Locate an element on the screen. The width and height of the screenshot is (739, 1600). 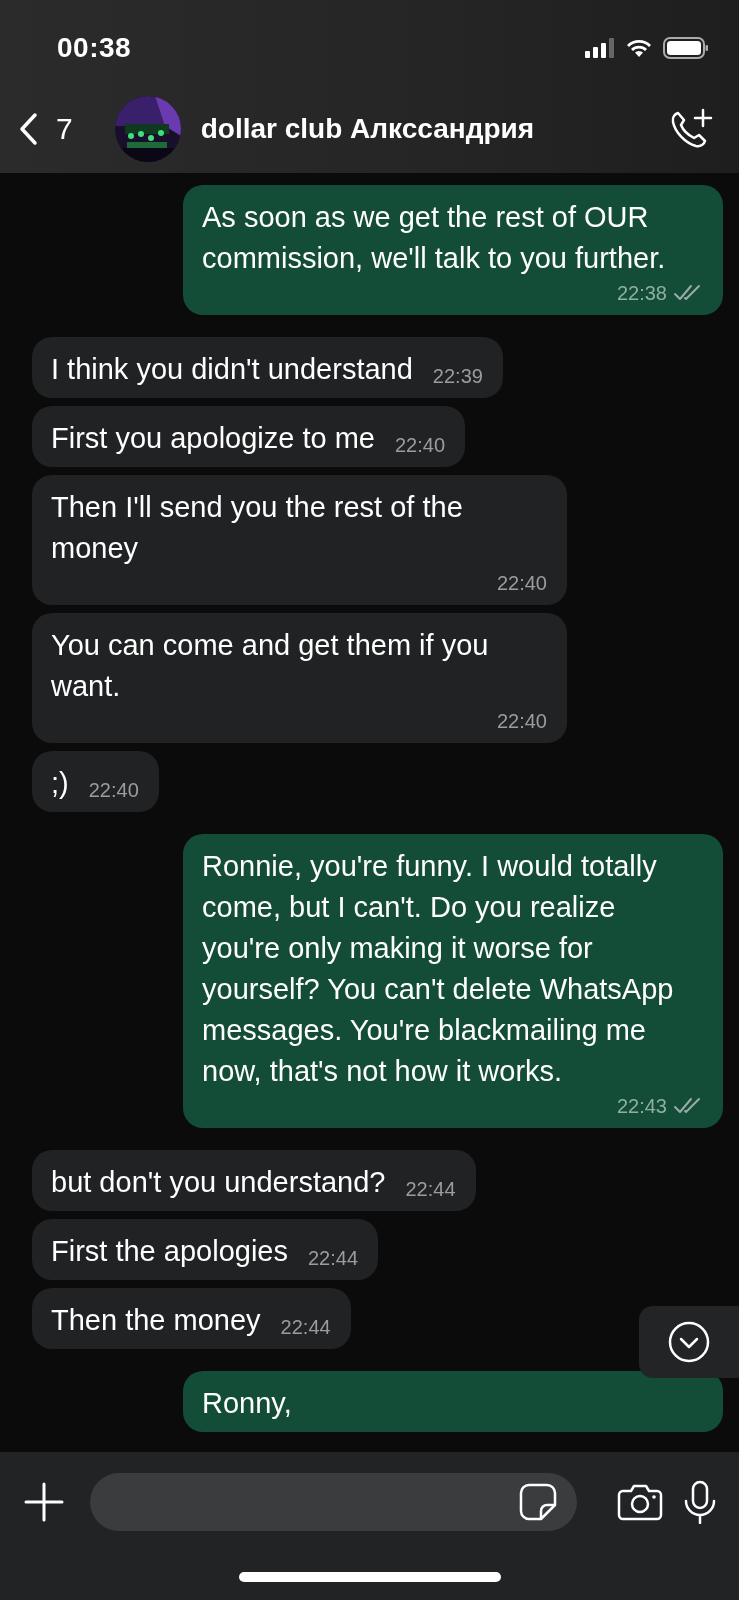
message-text: Ronny, is located at coordinates (247, 1403).